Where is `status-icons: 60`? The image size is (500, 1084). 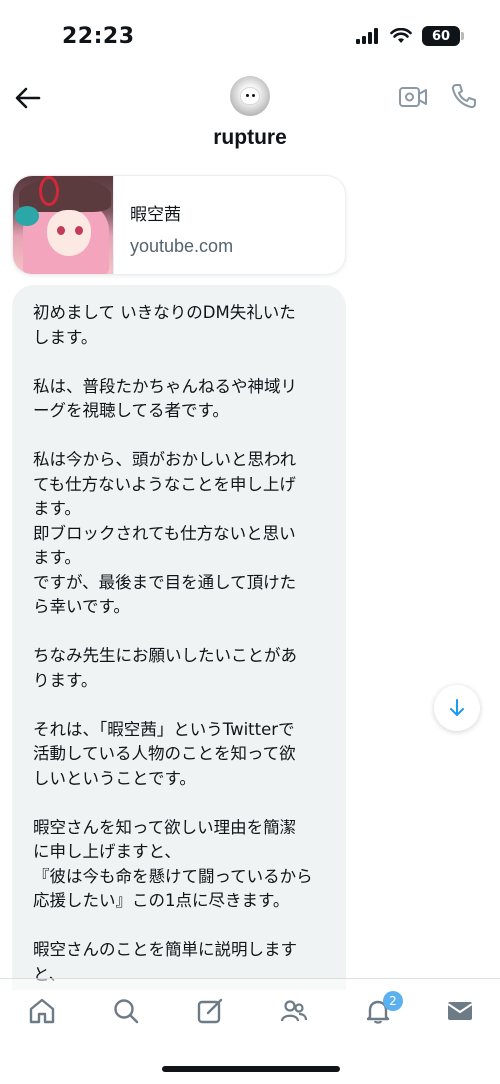 status-icons: 60 is located at coordinates (410, 36).